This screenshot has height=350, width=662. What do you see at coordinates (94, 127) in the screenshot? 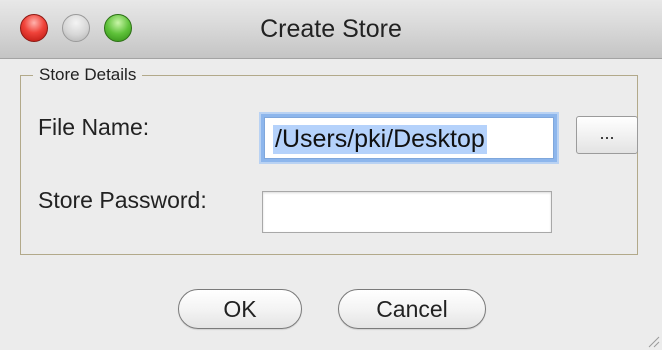
I see `file-name-label: File Name:` at bounding box center [94, 127].